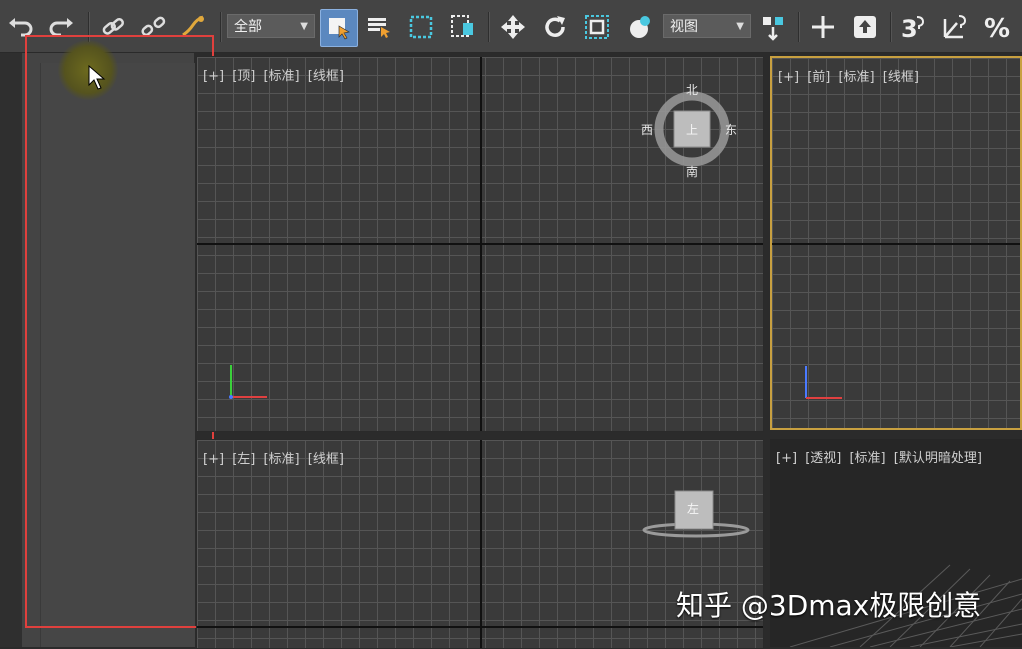 Image resolution: width=1022 pixels, height=649 pixels. What do you see at coordinates (823, 27) in the screenshot?
I see `select-manipulate-icon` at bounding box center [823, 27].